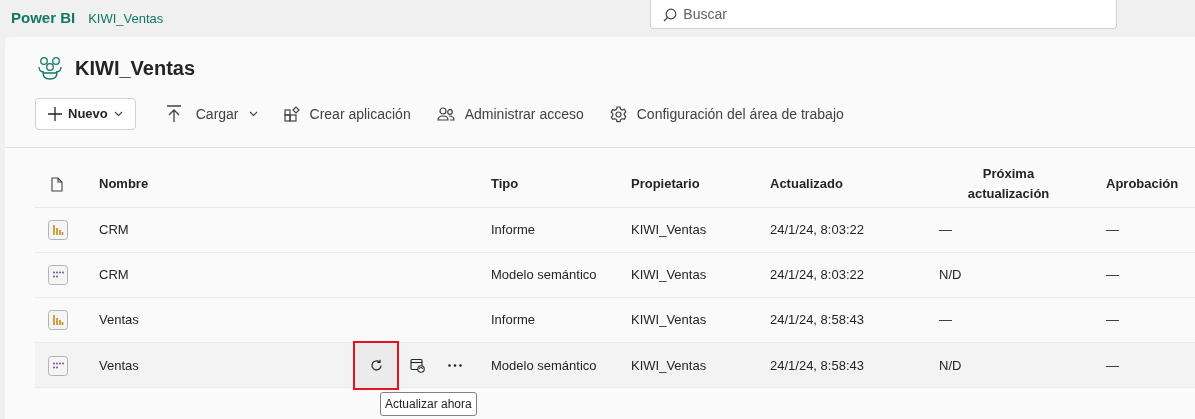 This screenshot has height=419, width=1195. I want to click on workspace-link: KIWI_Ventas, so click(126, 18).